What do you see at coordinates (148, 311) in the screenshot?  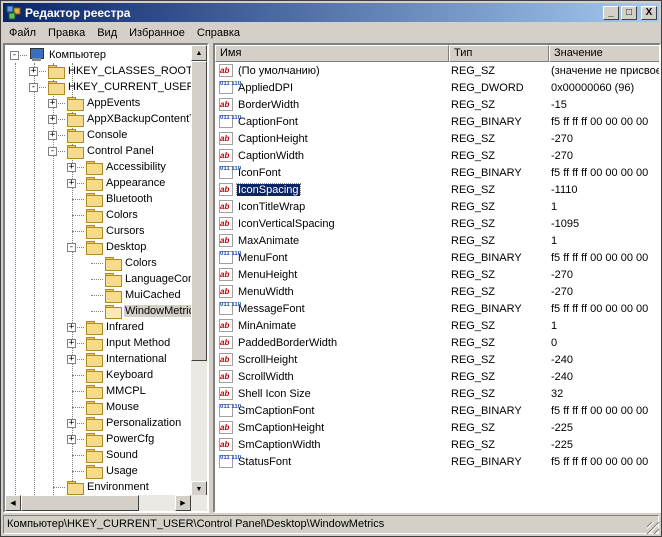 I see `tree-node: WindowMetric` at bounding box center [148, 311].